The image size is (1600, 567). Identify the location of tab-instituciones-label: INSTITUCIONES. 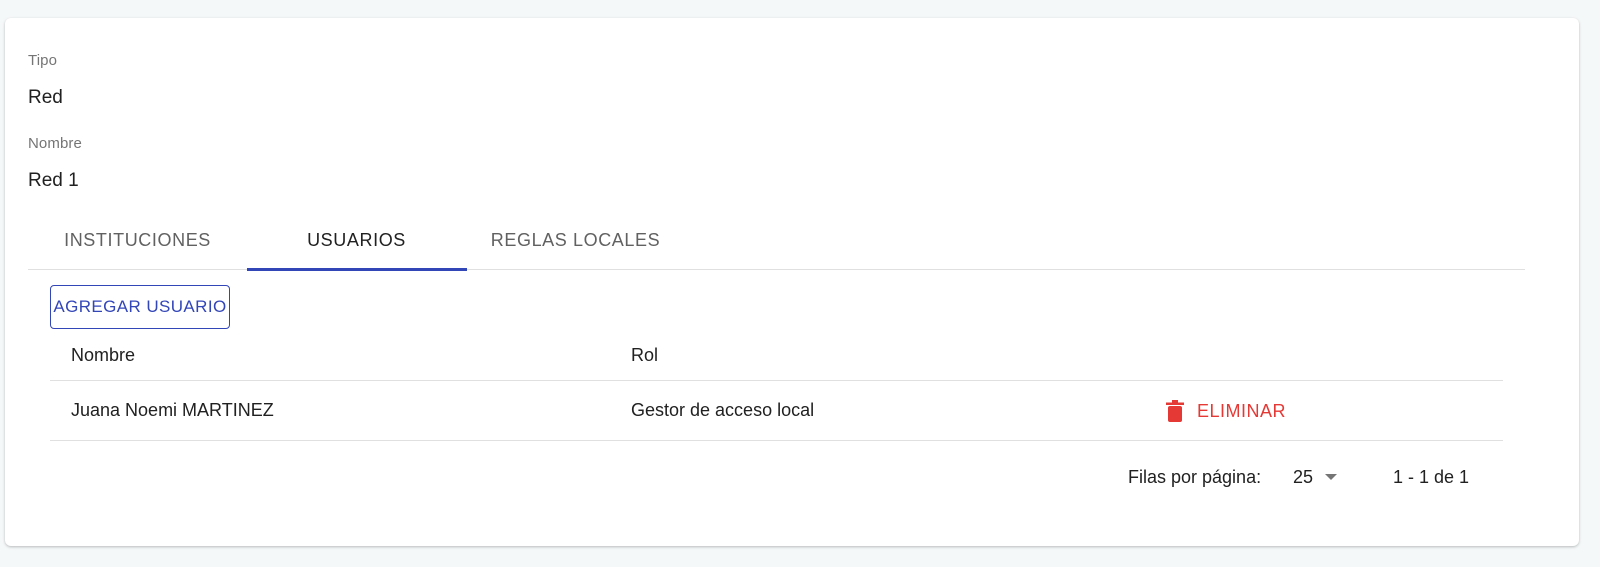
(137, 239).